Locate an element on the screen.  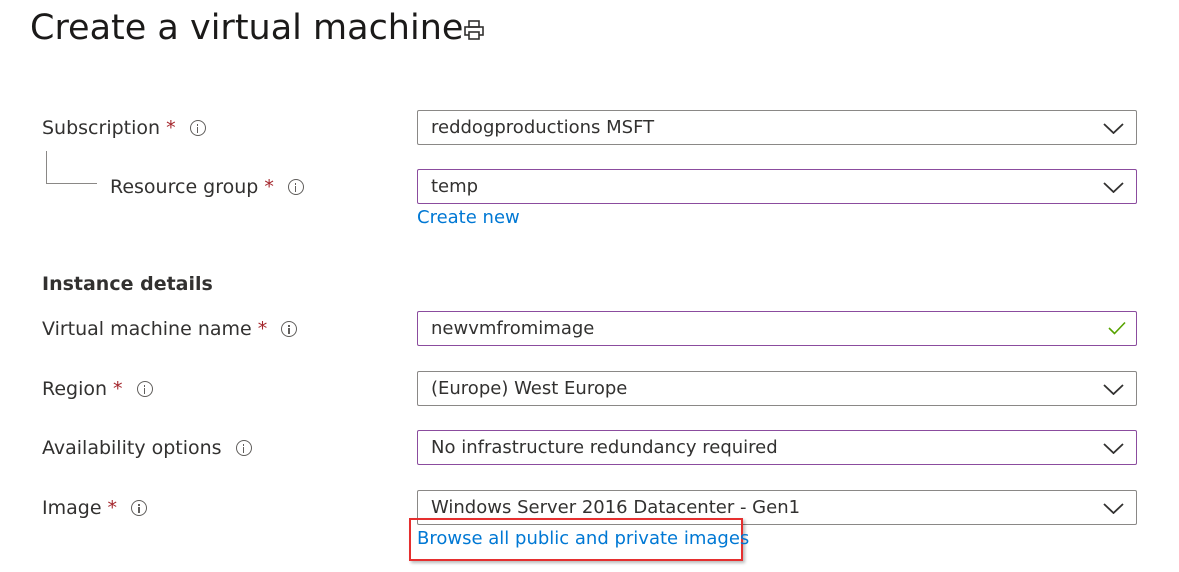
region-label-row: Region * is located at coordinates (97, 389).